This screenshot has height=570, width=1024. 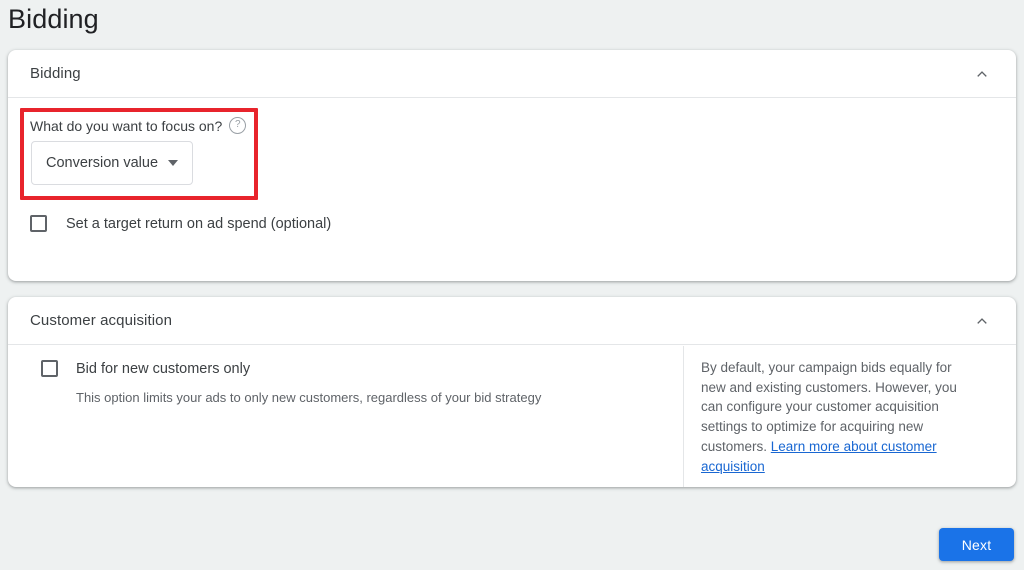 I want to click on page-title: Bidding, so click(x=53, y=19).